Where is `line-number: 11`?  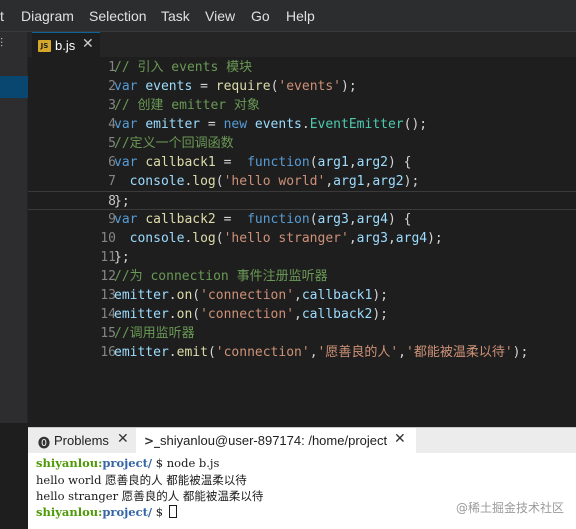 line-number: 11 is located at coordinates (108, 257).